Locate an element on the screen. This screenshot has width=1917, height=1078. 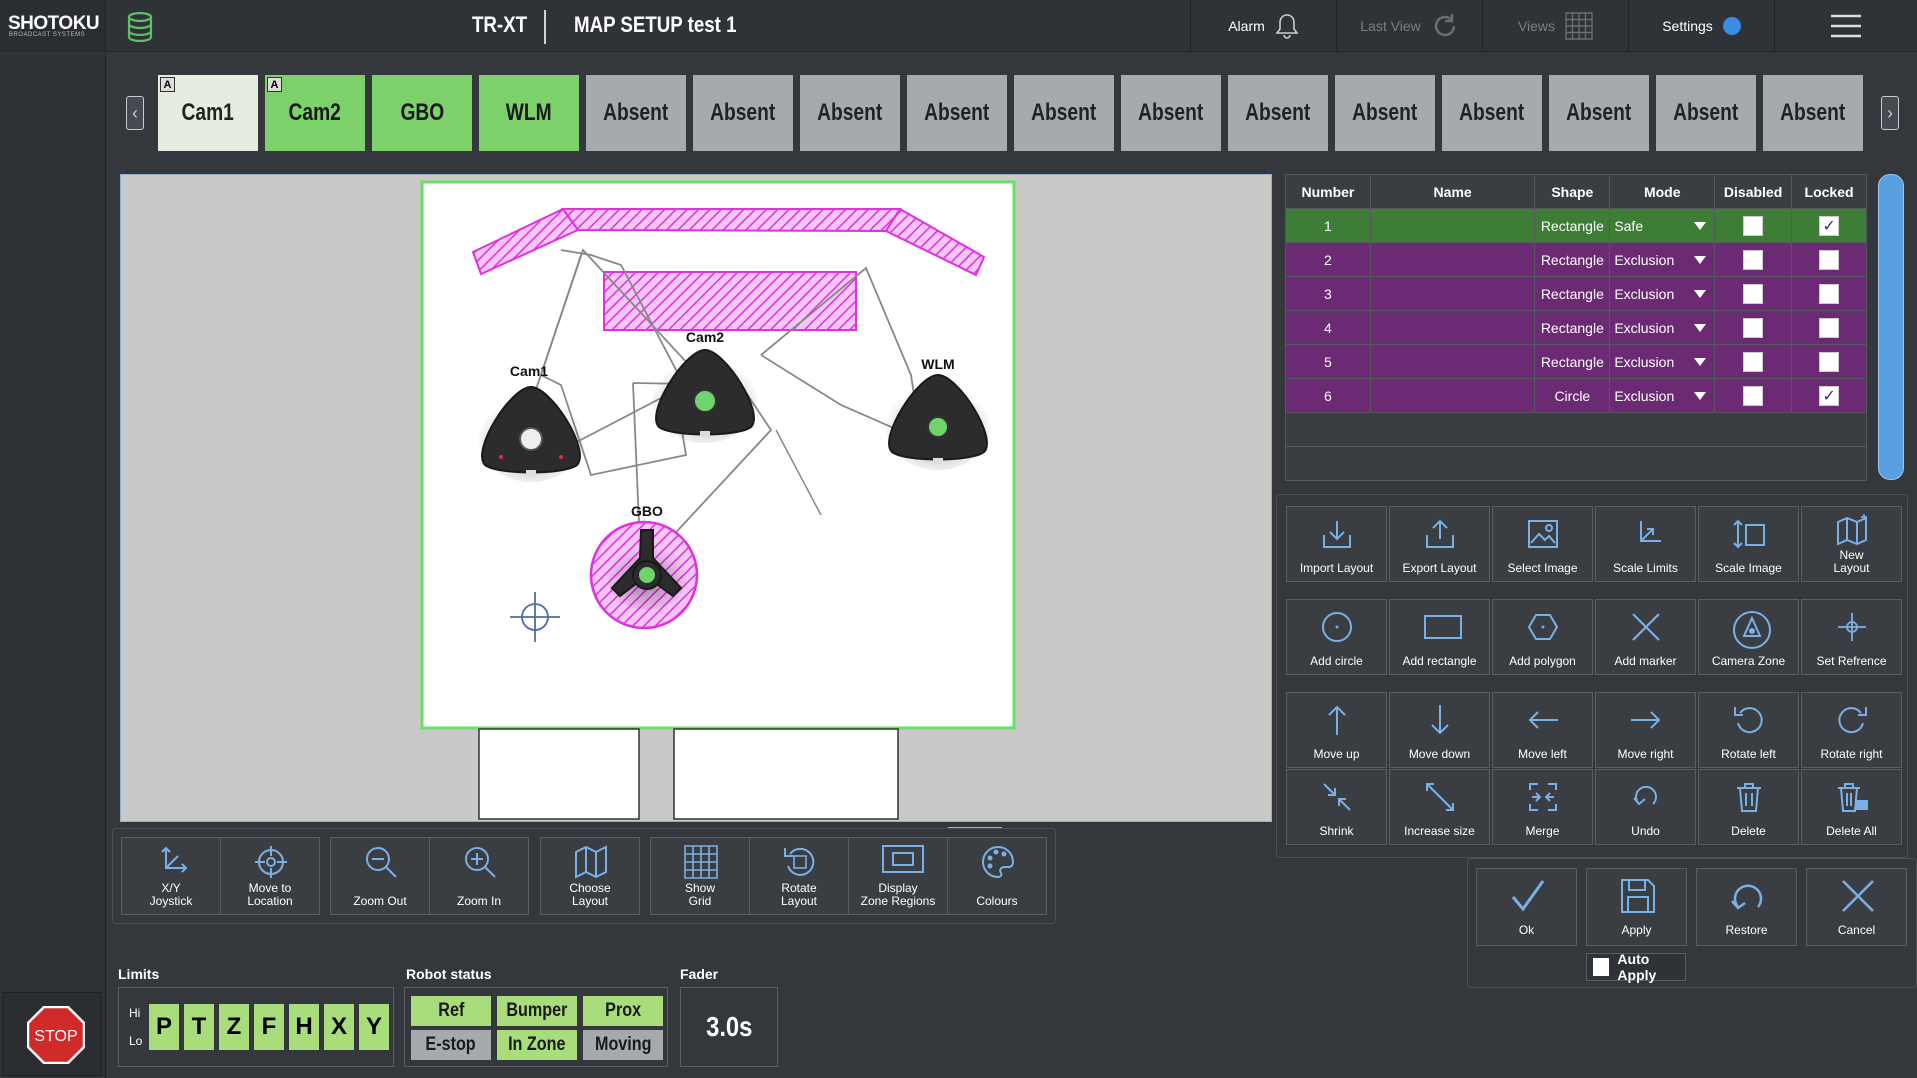
auto-apply-checkbox: Auto Apply is located at coordinates (1636, 967).